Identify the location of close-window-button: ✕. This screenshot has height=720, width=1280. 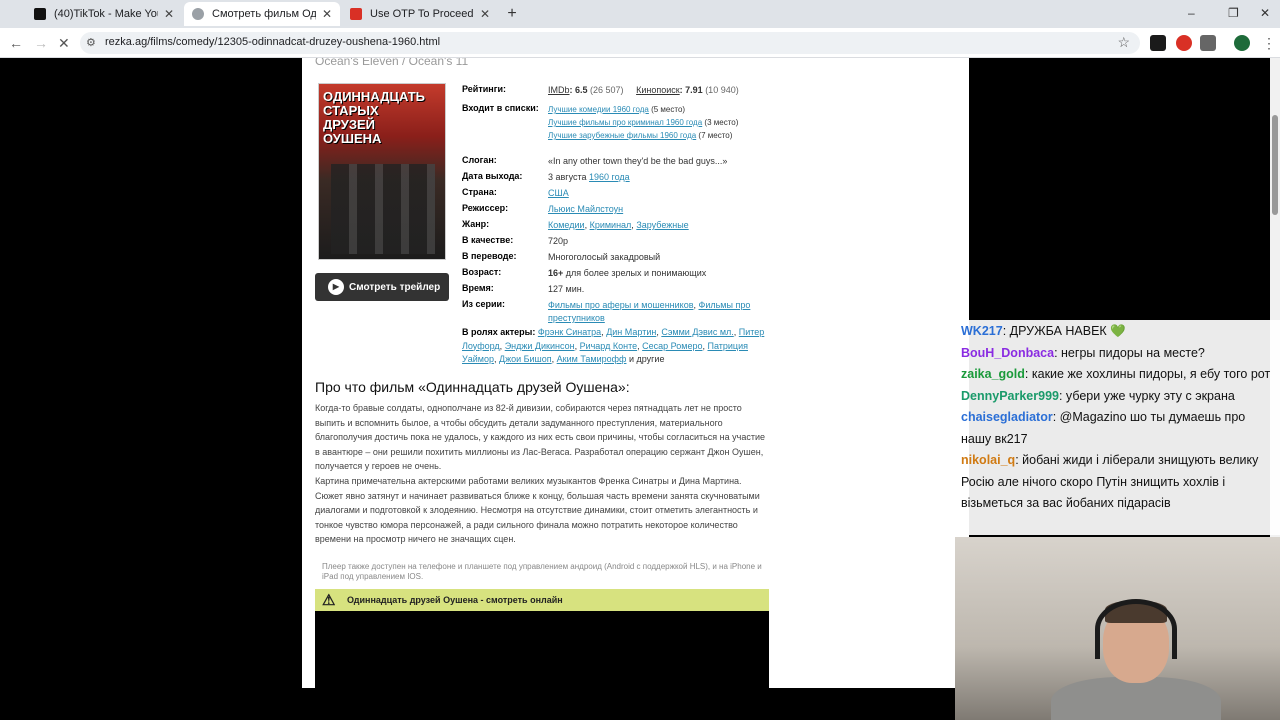
(1265, 13).